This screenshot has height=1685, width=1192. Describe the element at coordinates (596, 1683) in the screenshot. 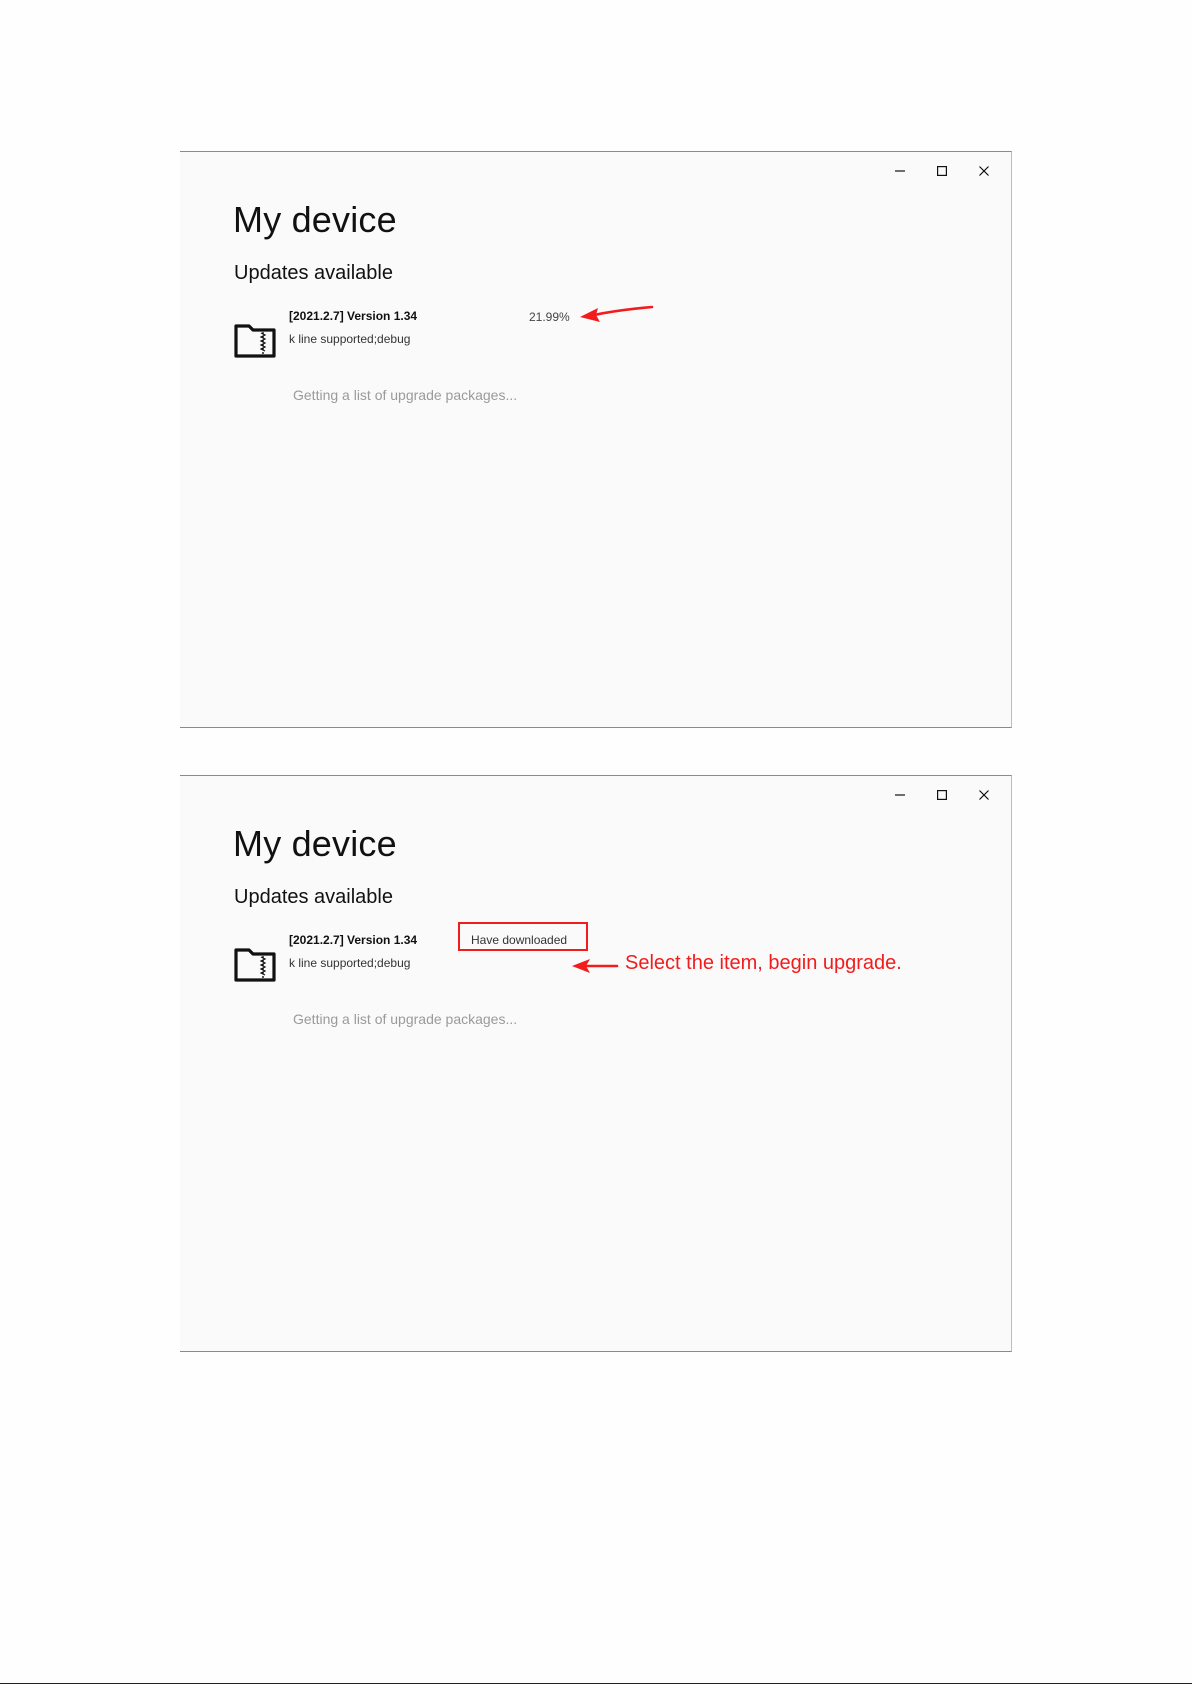

I see `page-divider` at that location.